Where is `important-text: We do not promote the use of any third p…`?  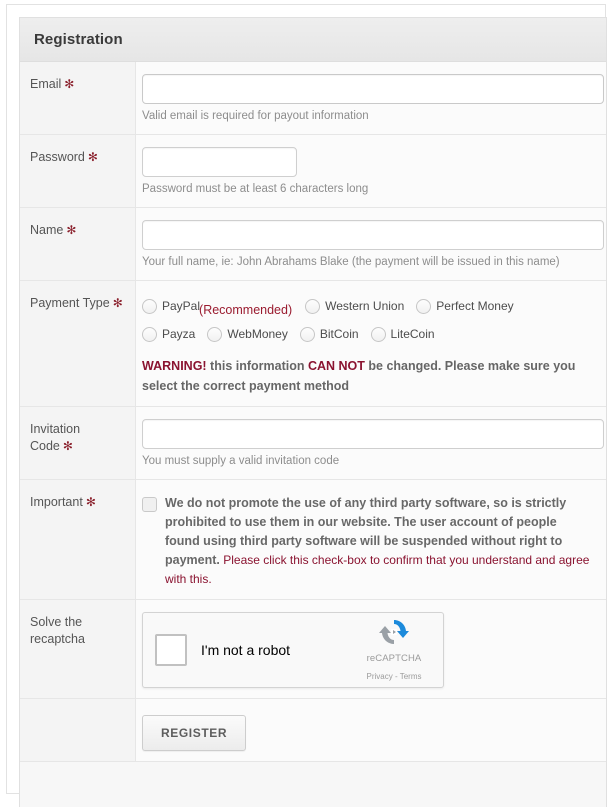 important-text: We do not promote the use of any third p… is located at coordinates (379, 541).